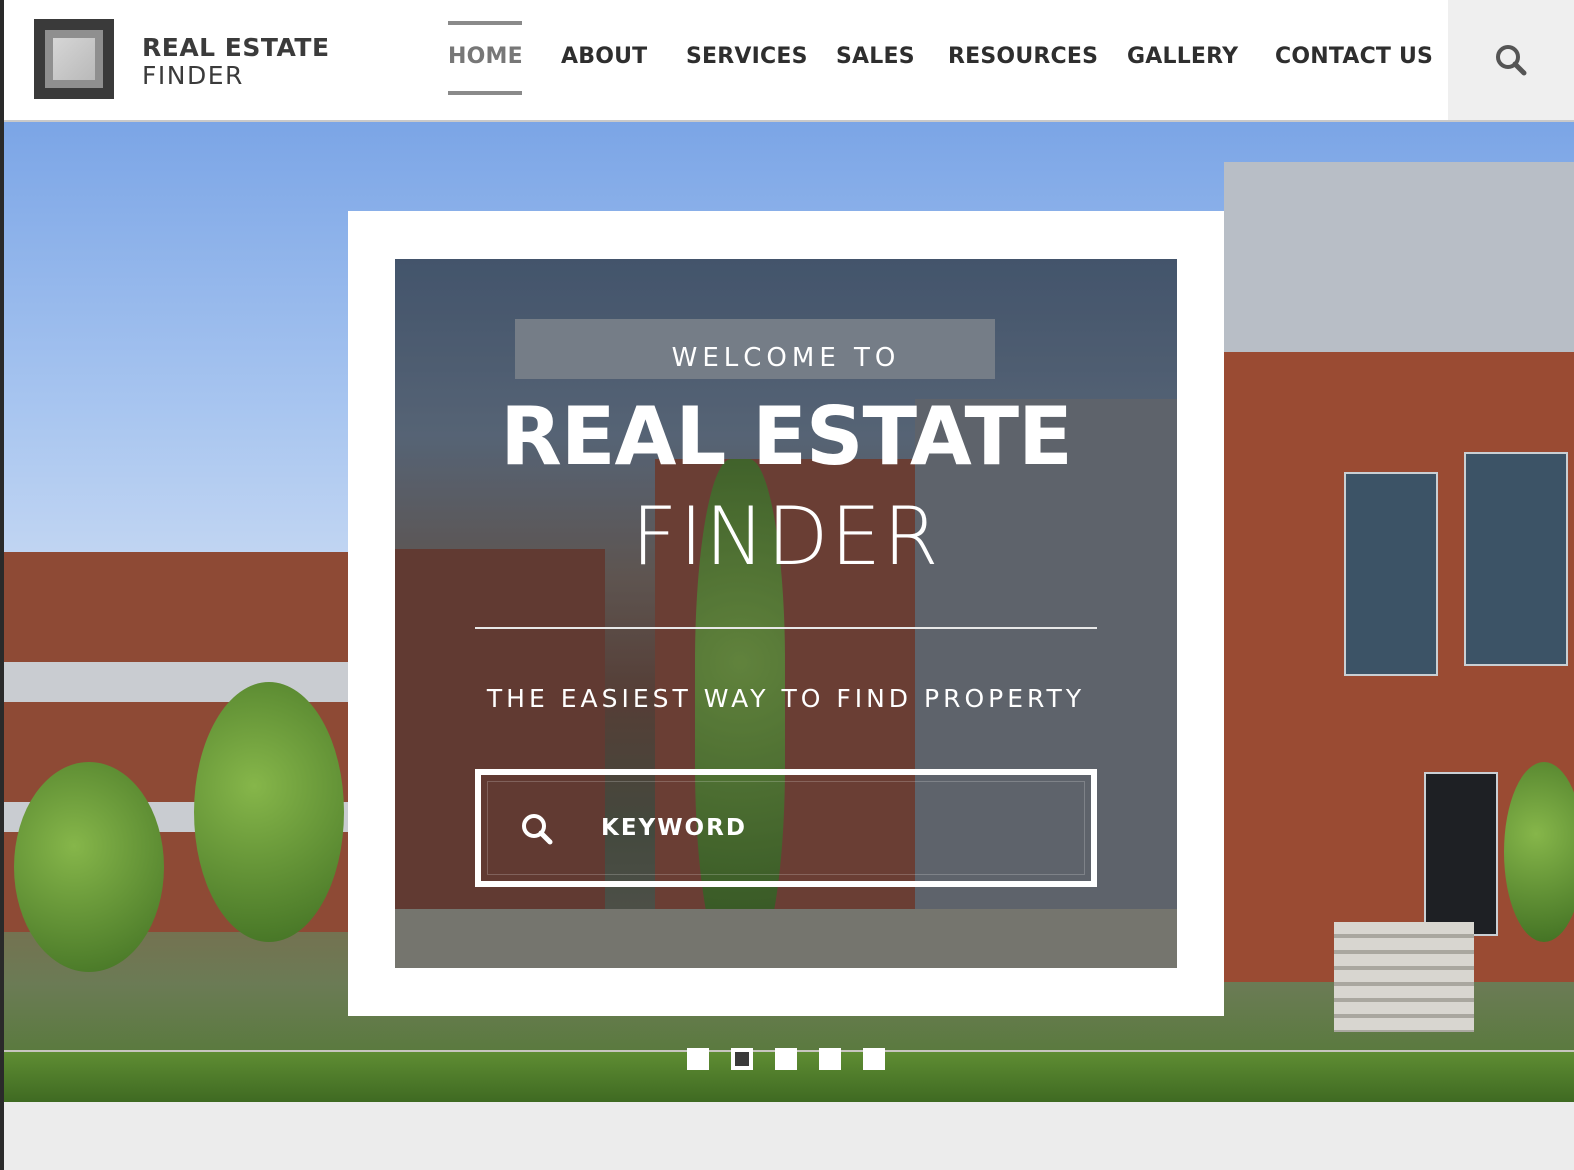  I want to click on header-search-button, so click(1511, 60).